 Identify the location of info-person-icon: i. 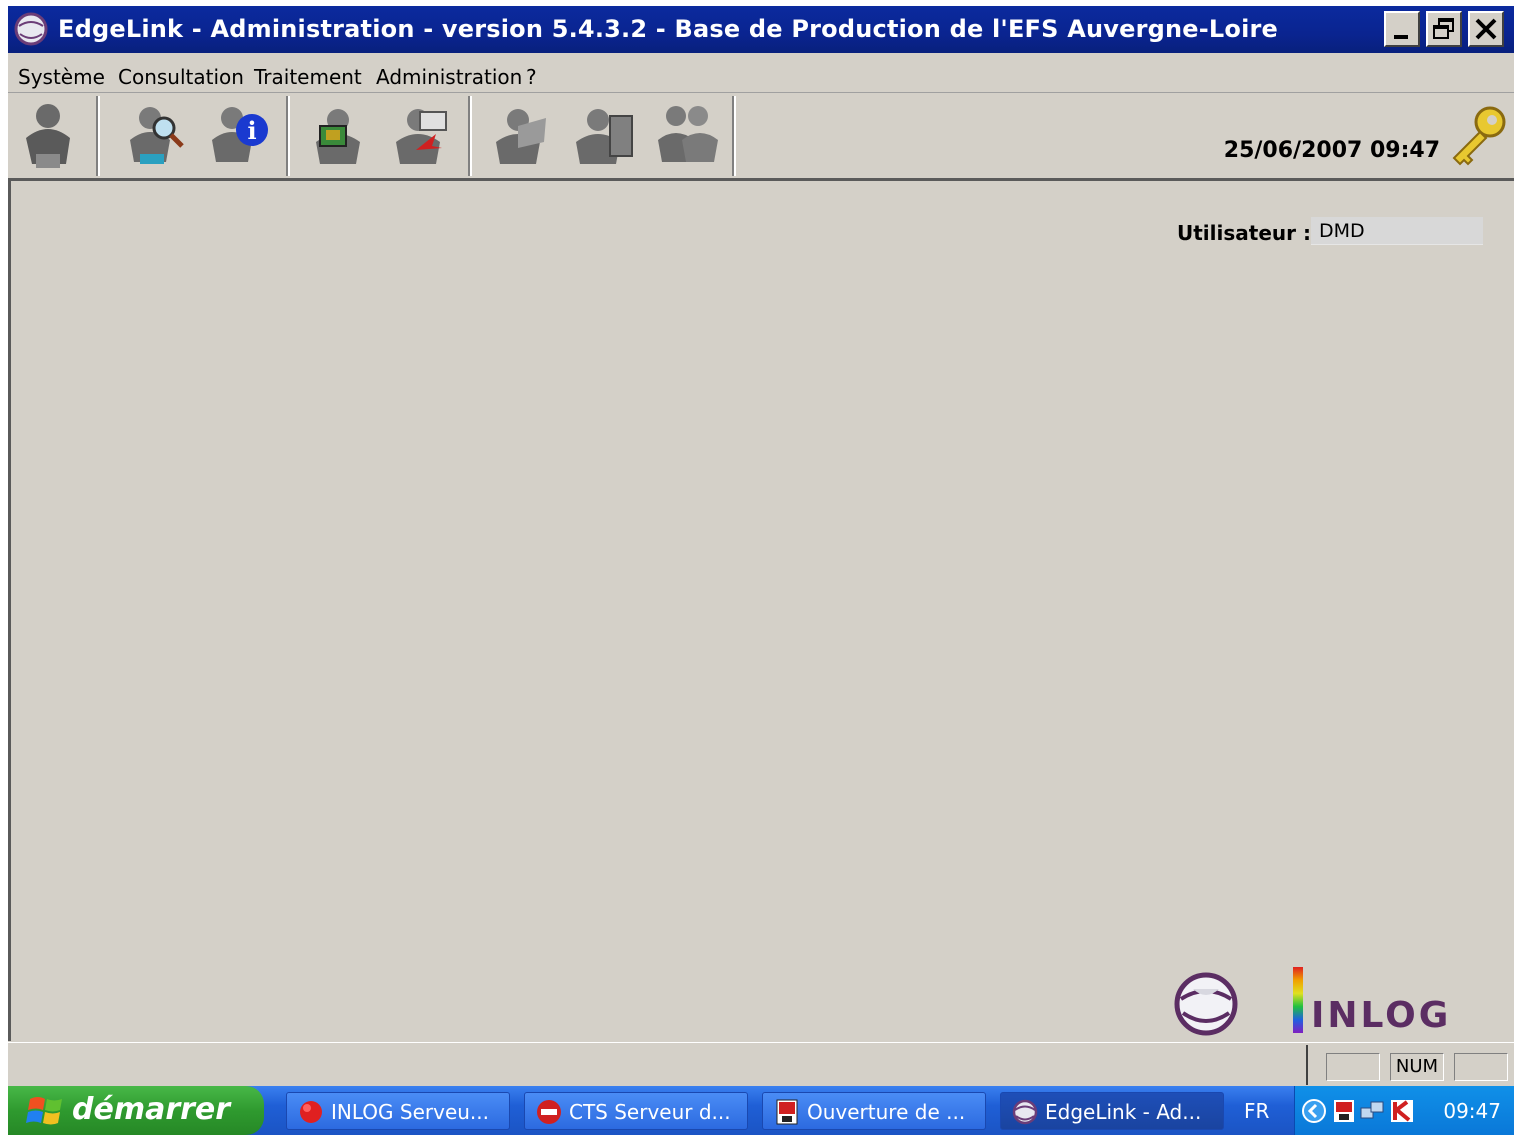
(240, 134).